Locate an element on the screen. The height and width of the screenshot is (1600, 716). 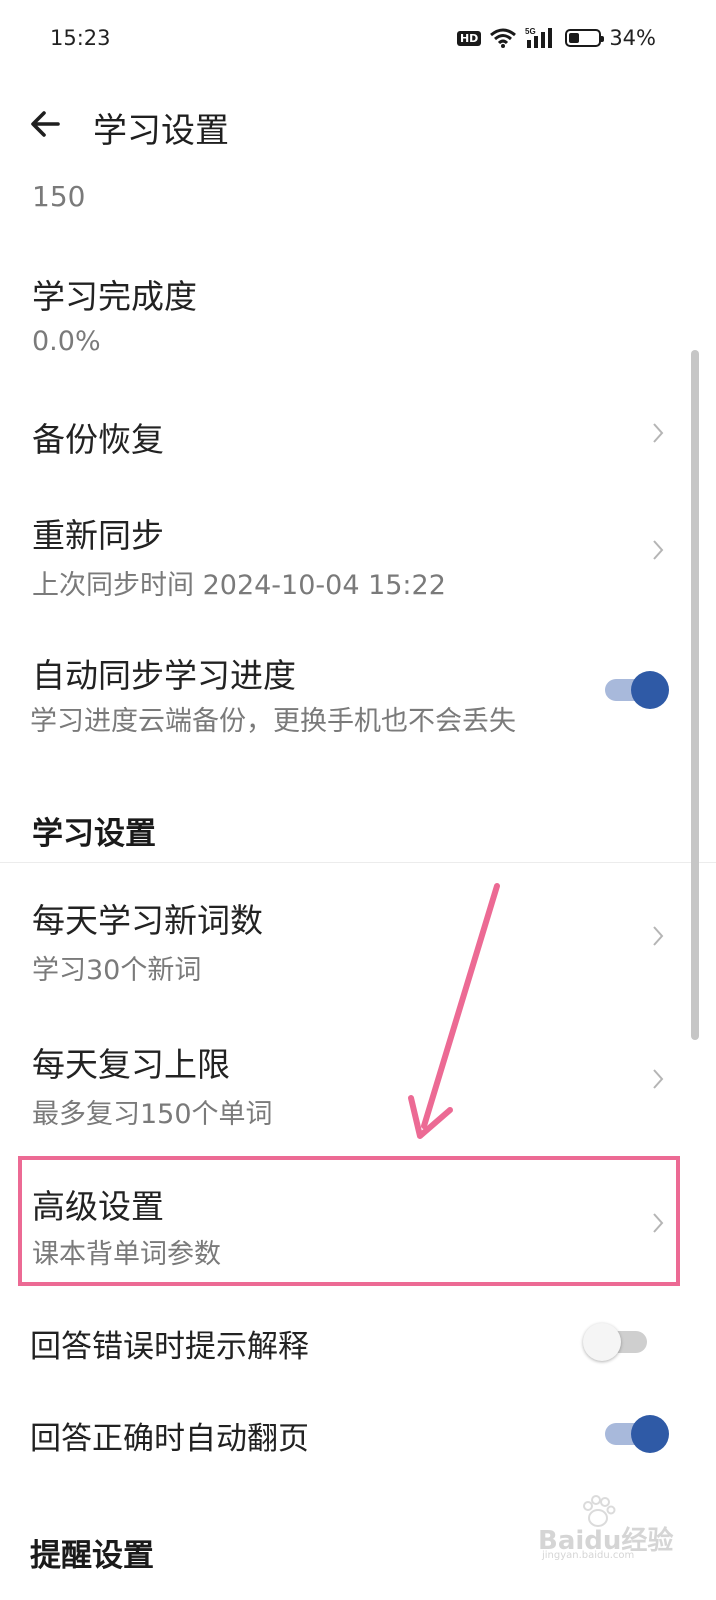
hint-on-wrong-row: 回答错误时提示解释 is located at coordinates (345, 1342).